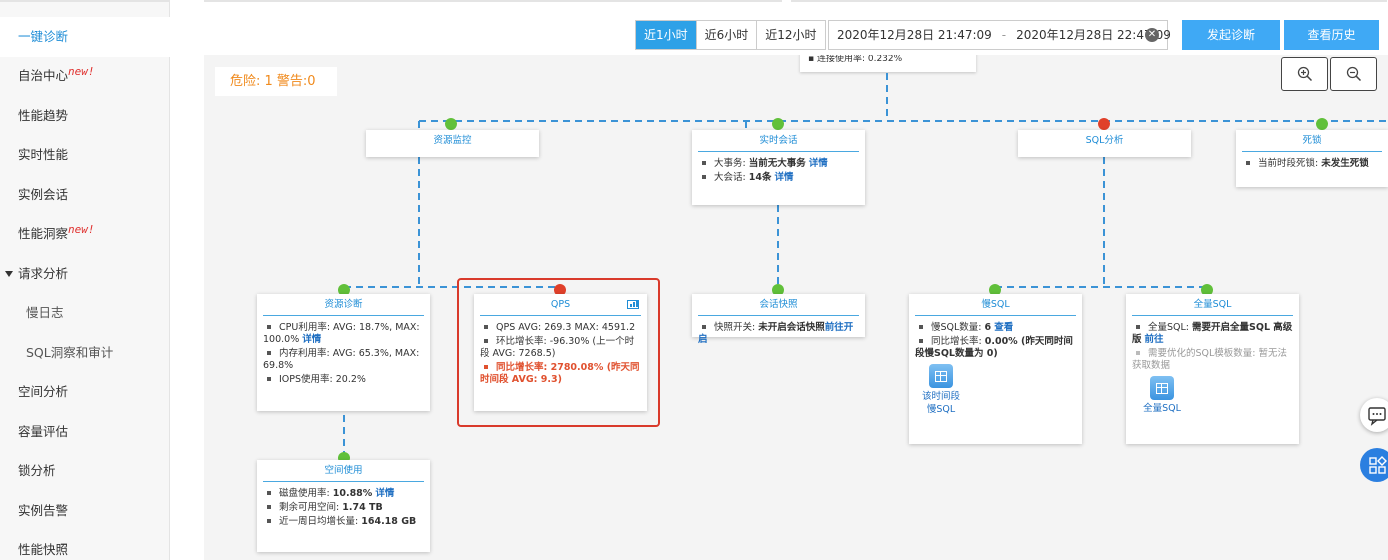  I want to click on sidebar-item-label: 一键诊断, so click(43, 36).